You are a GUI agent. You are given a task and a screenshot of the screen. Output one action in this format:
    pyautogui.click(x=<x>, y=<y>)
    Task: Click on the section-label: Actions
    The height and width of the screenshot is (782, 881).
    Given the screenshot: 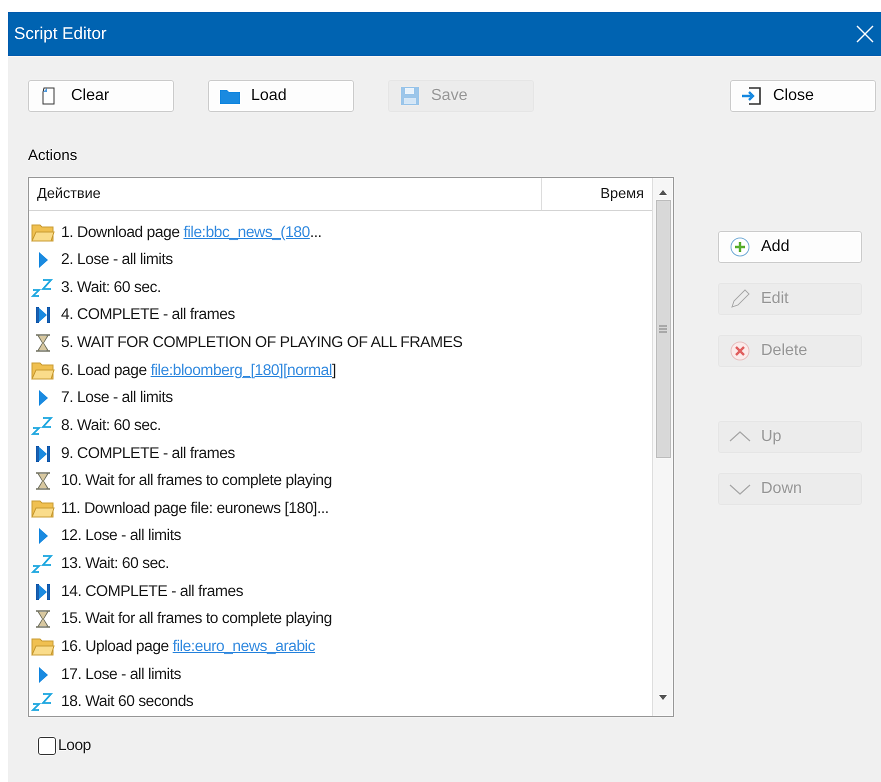 What is the action you would take?
    pyautogui.click(x=53, y=155)
    